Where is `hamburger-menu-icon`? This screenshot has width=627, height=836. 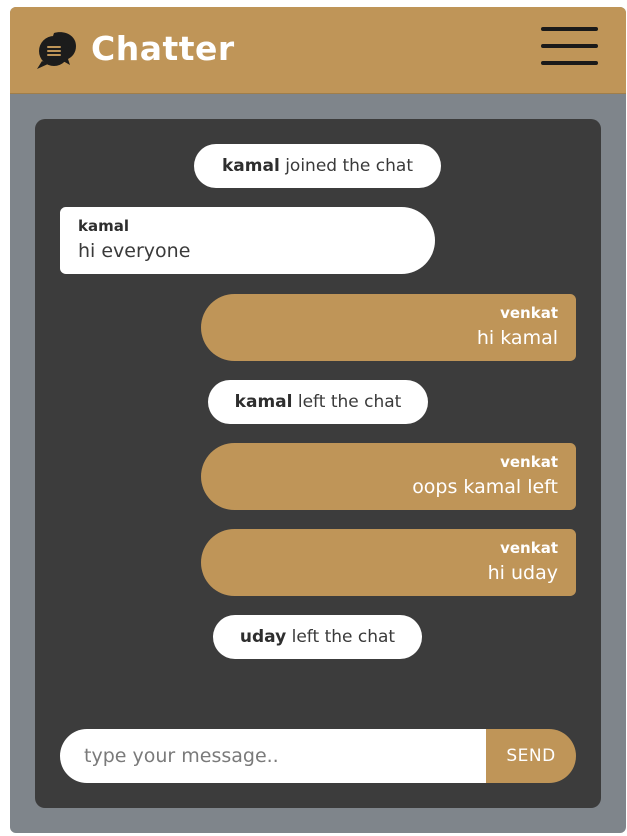
hamburger-menu-icon is located at coordinates (569, 47).